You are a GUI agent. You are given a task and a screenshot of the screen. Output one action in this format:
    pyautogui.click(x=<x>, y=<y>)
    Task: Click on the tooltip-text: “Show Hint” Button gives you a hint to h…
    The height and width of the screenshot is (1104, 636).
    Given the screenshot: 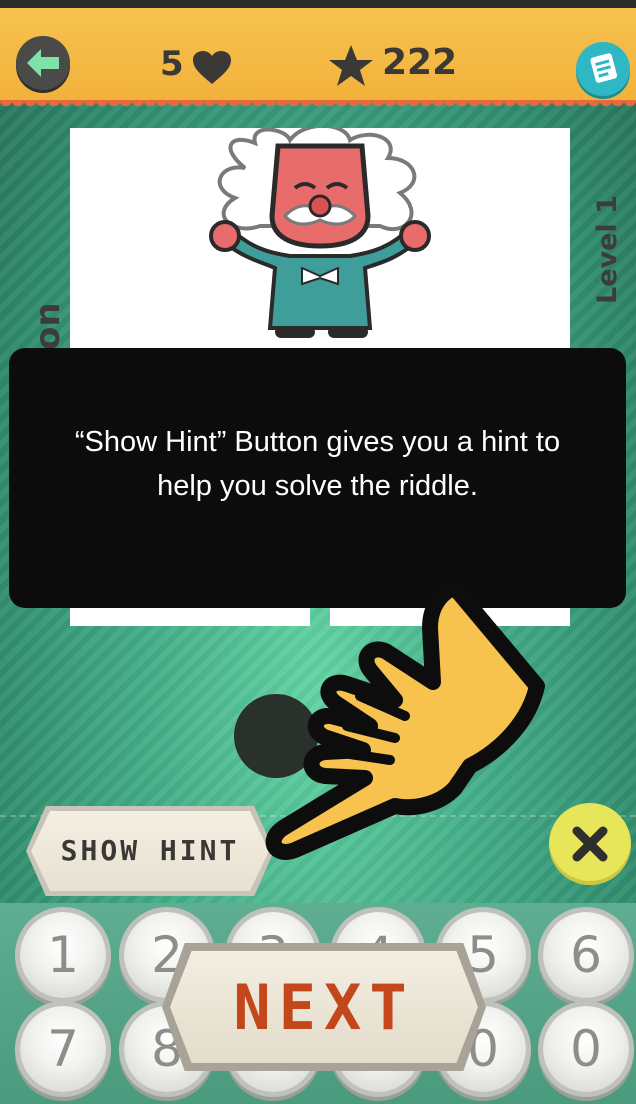 What is the action you would take?
    pyautogui.click(x=317, y=464)
    